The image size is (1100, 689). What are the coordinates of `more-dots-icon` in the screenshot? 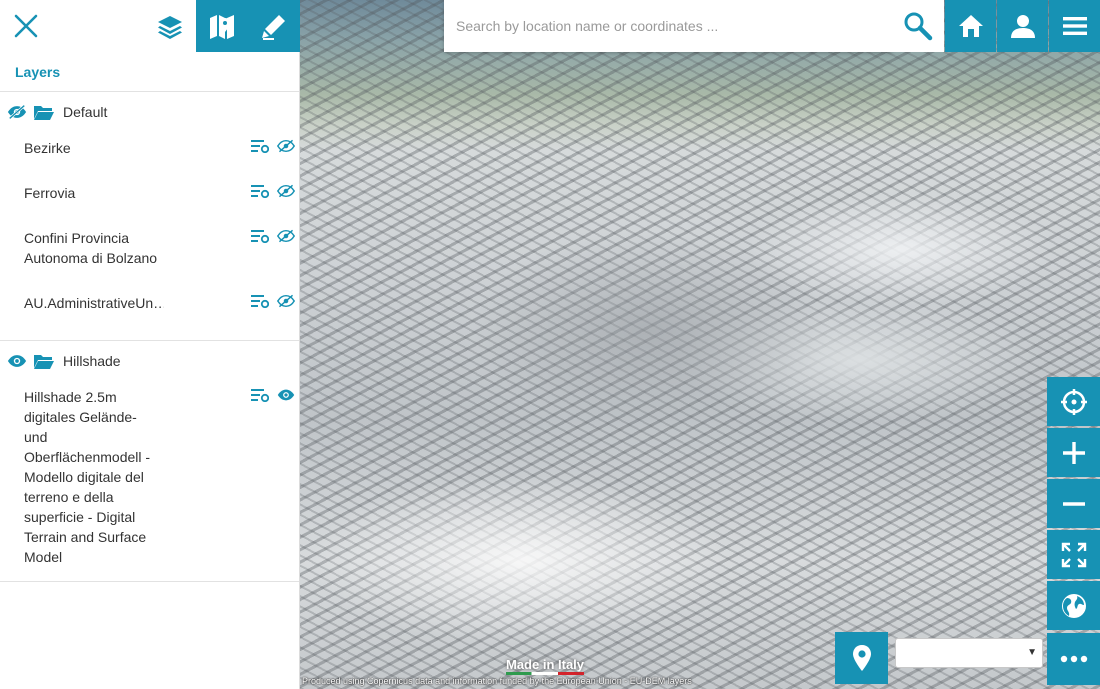 It's located at (1073, 659).